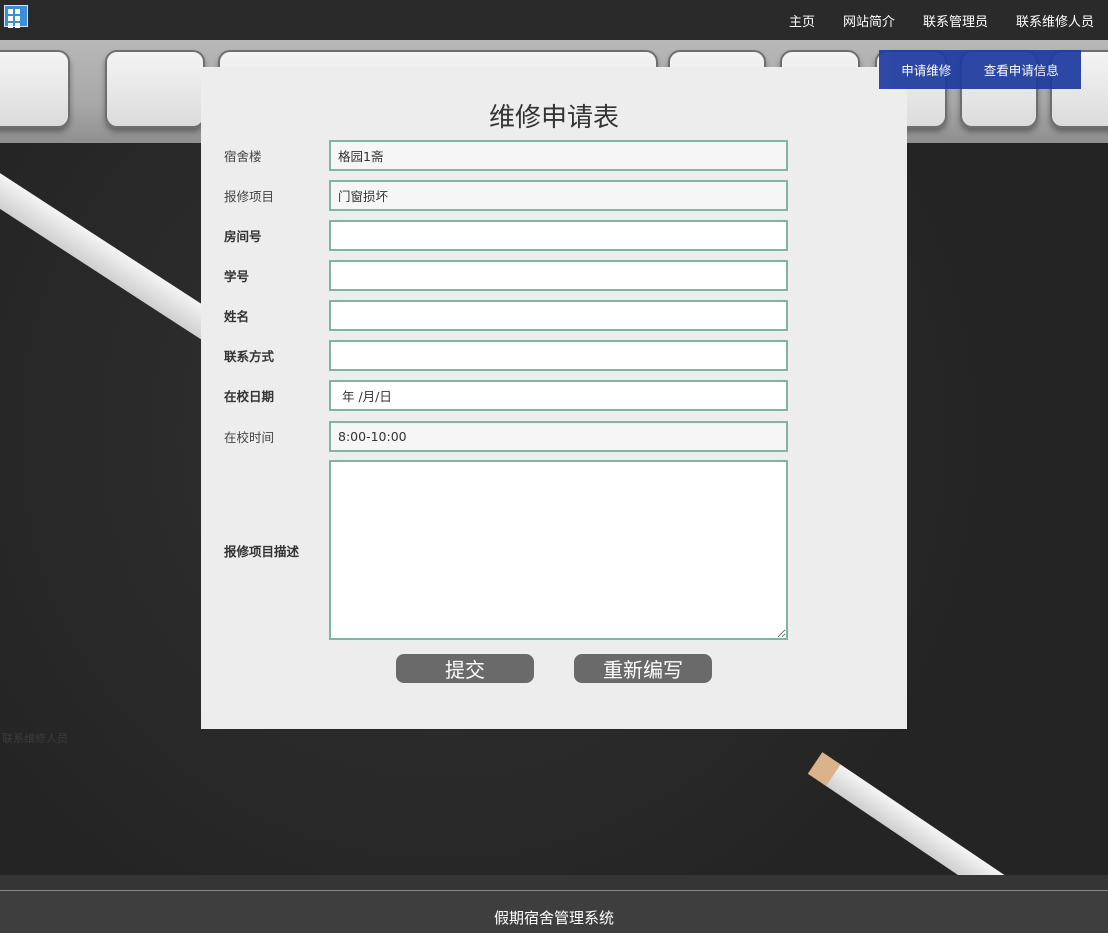  Describe the element at coordinates (249, 437) in the screenshot. I see `time-label: 在校时间` at that location.